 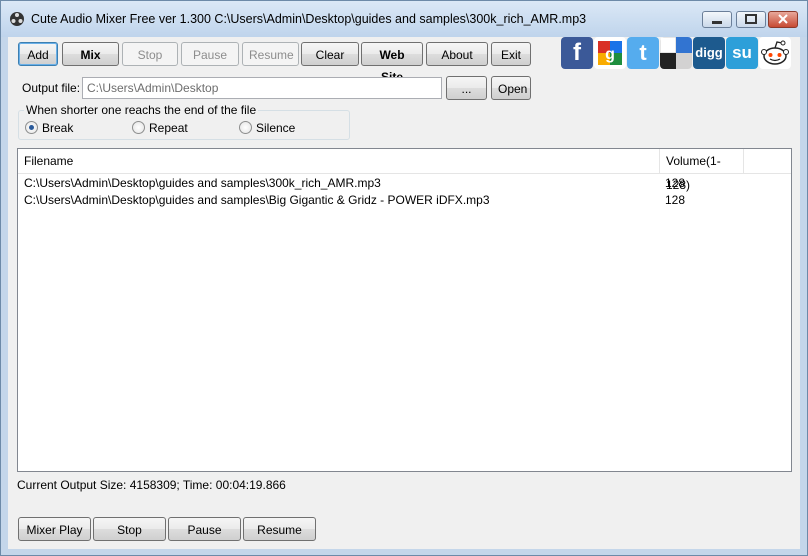 What do you see at coordinates (702, 170) in the screenshot?
I see `volume-column-header: Volume(1-128)` at bounding box center [702, 170].